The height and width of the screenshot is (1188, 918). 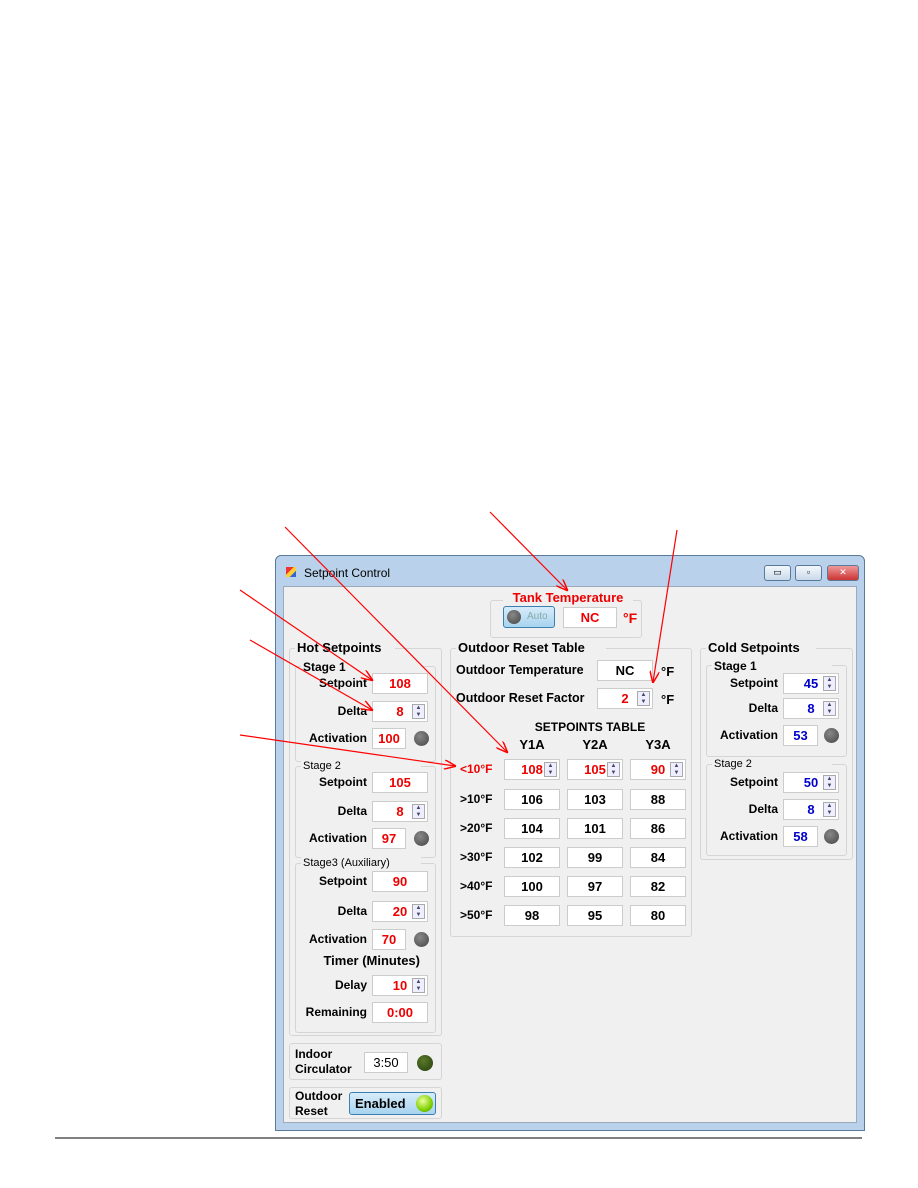 I want to click on indoor-circulator-timer-value: 3:50, so click(x=386, y=1062).